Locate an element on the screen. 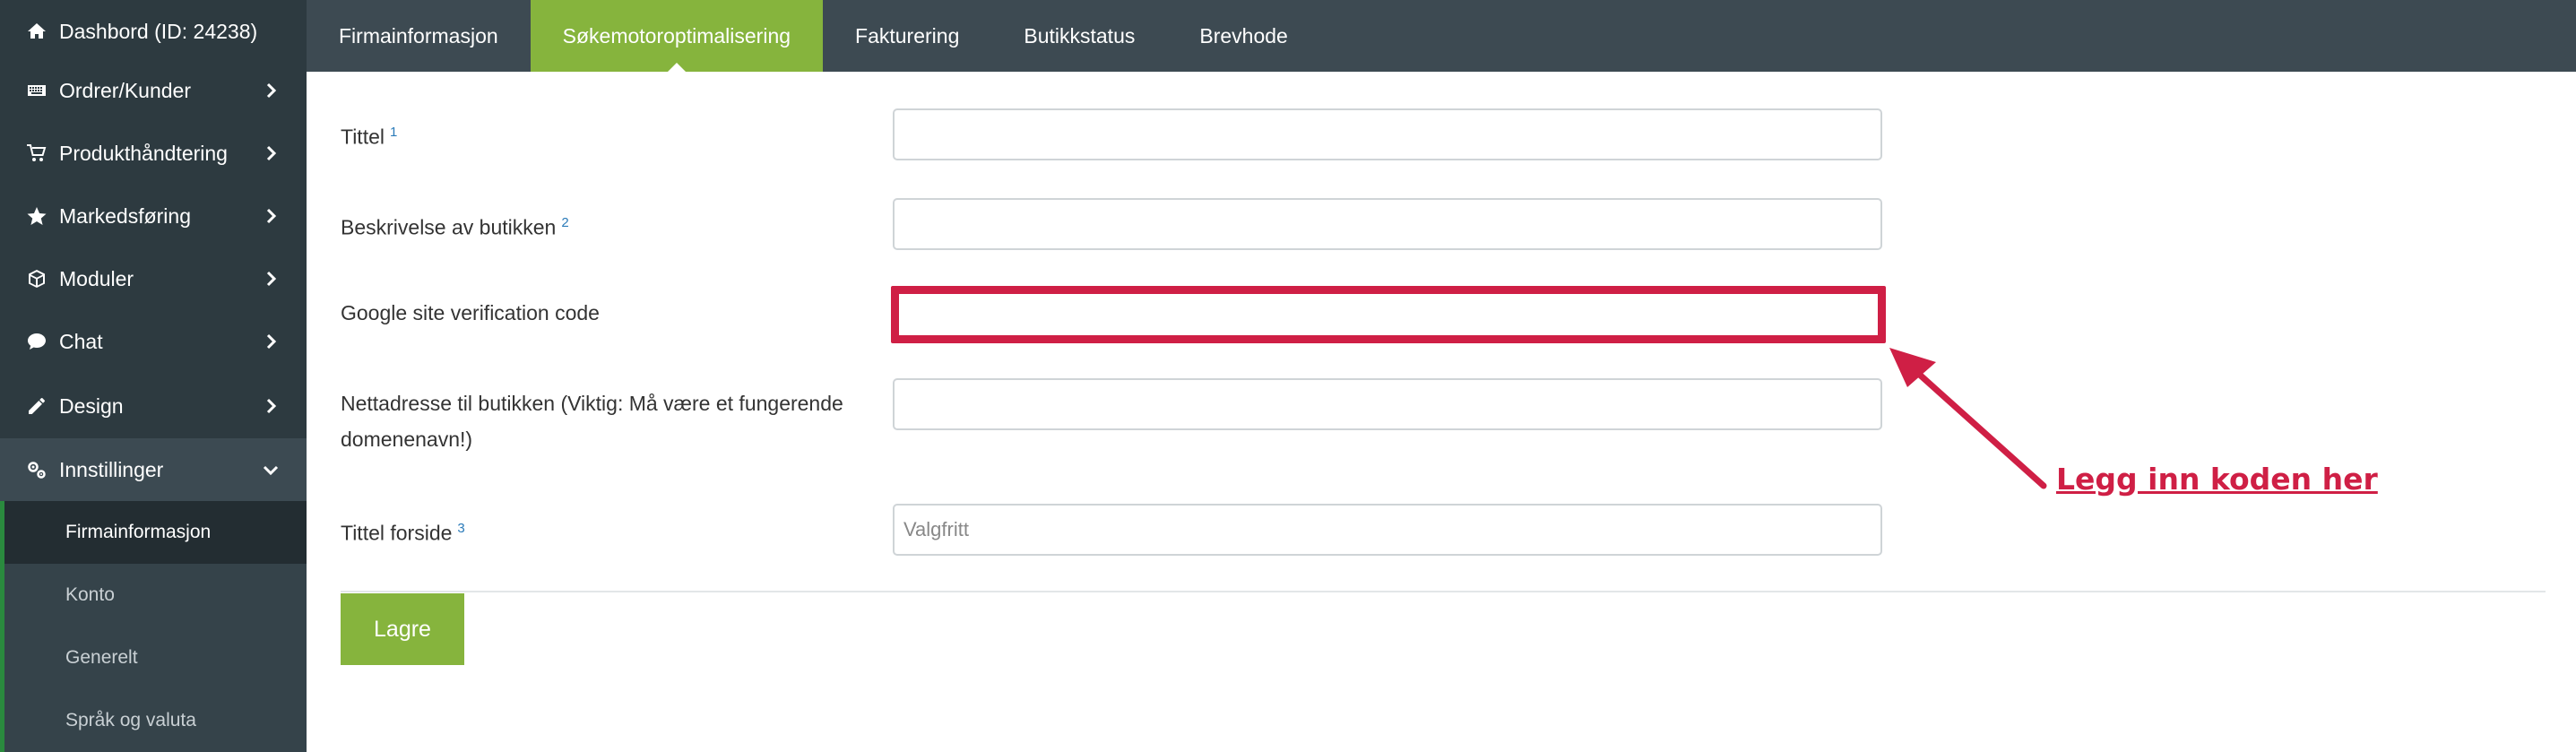  sidebar-item-orders: Ordrer/Kunder is located at coordinates (153, 90).